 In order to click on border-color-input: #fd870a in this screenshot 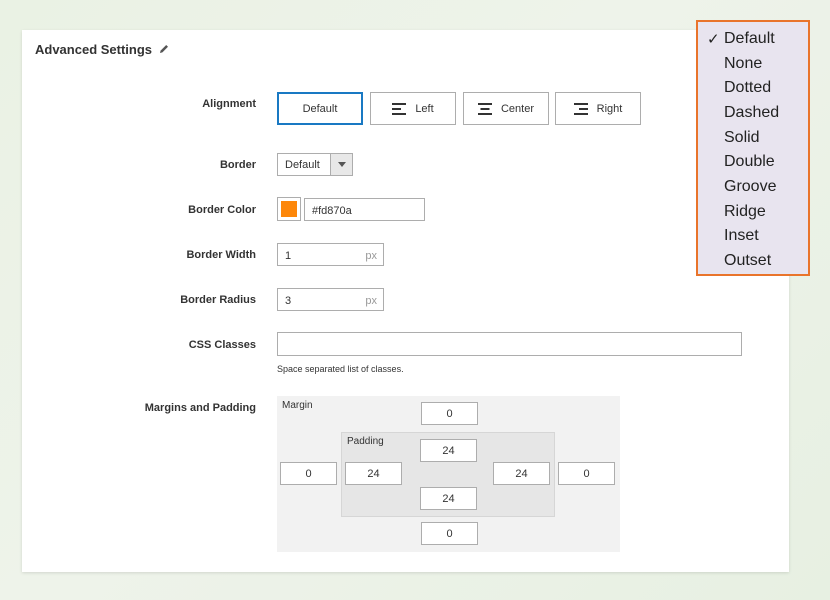, I will do `click(364, 209)`.